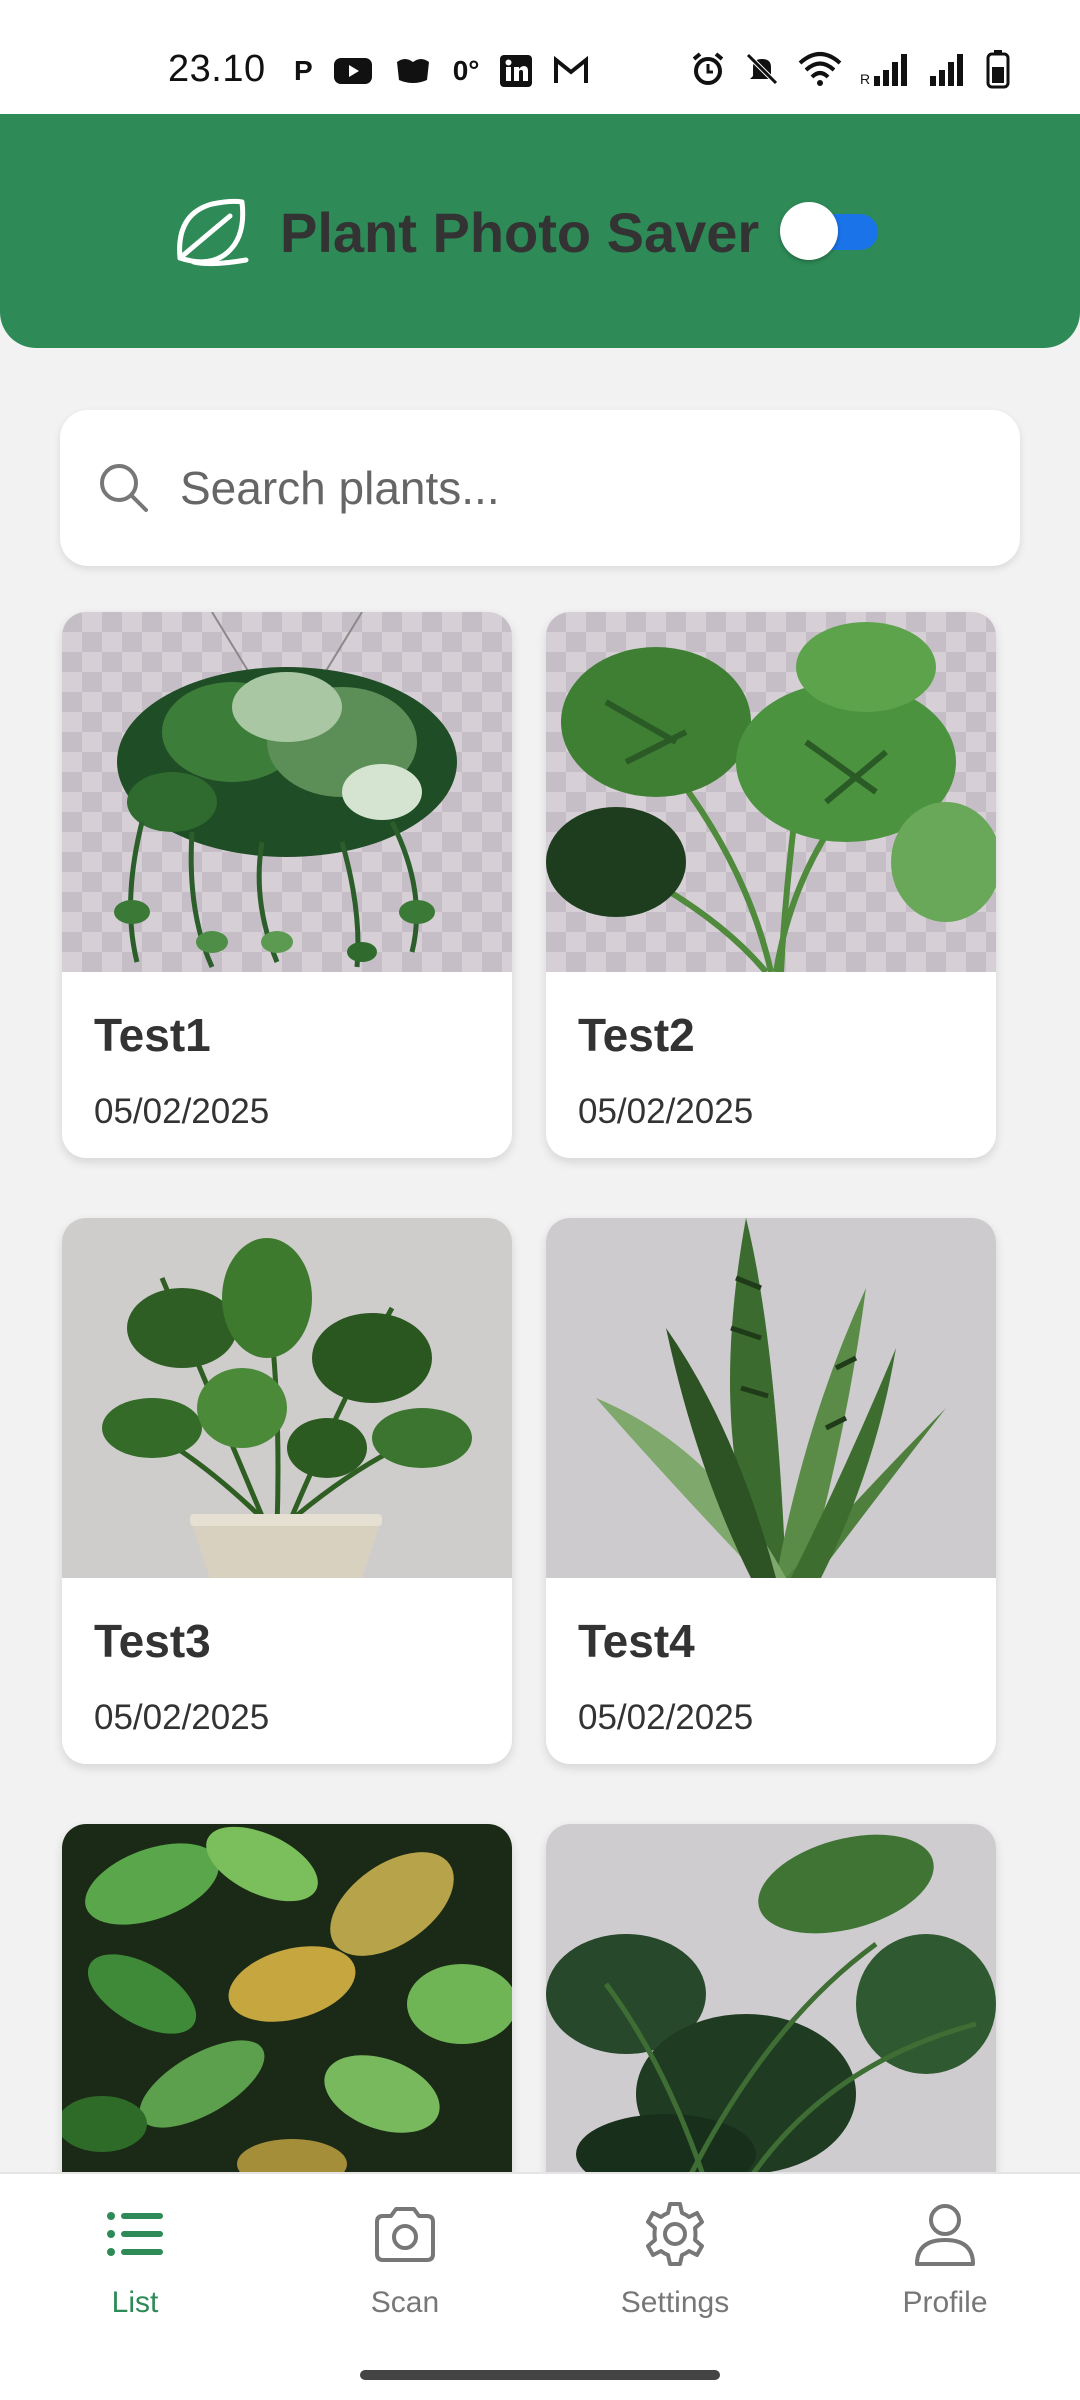  What do you see at coordinates (675, 2234) in the screenshot?
I see `gear-icon` at bounding box center [675, 2234].